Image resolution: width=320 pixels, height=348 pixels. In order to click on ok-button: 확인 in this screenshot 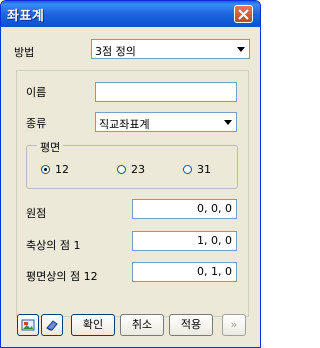, I will do `click(93, 325)`.